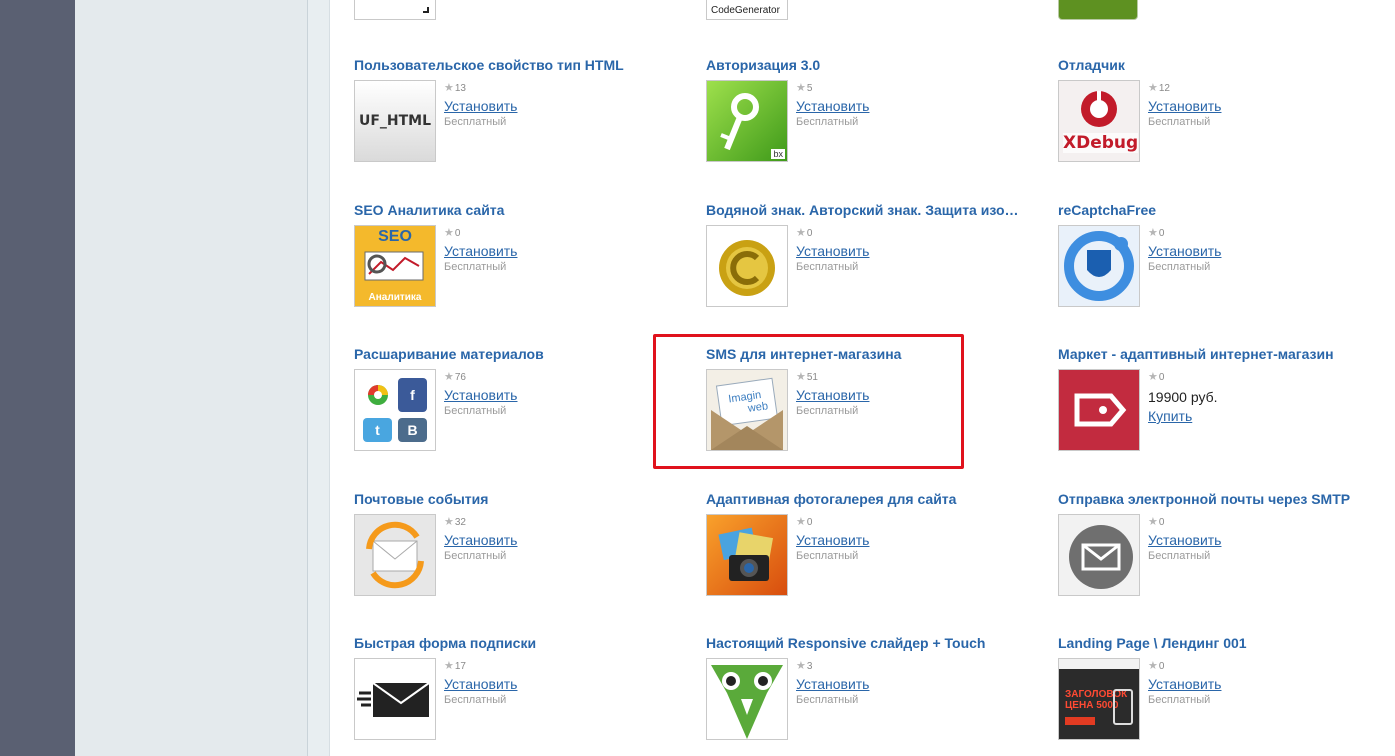 This screenshot has width=1395, height=756. I want to click on module-title: Адаптивная фотогалерея для сайта, so click(863, 499).